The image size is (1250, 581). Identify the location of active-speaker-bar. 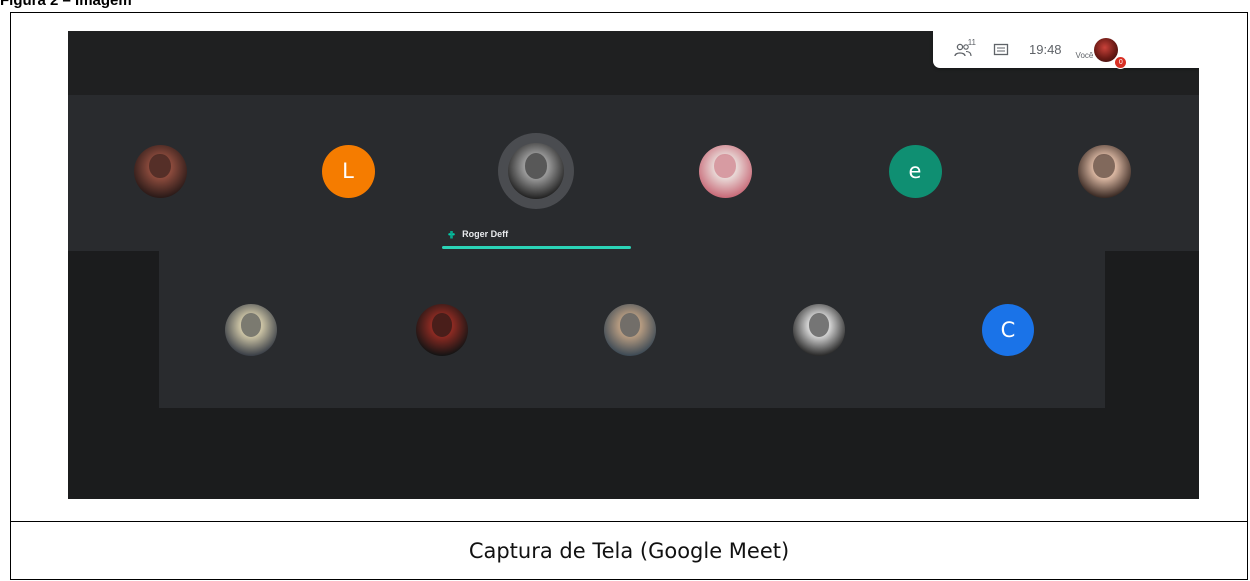
(536, 247).